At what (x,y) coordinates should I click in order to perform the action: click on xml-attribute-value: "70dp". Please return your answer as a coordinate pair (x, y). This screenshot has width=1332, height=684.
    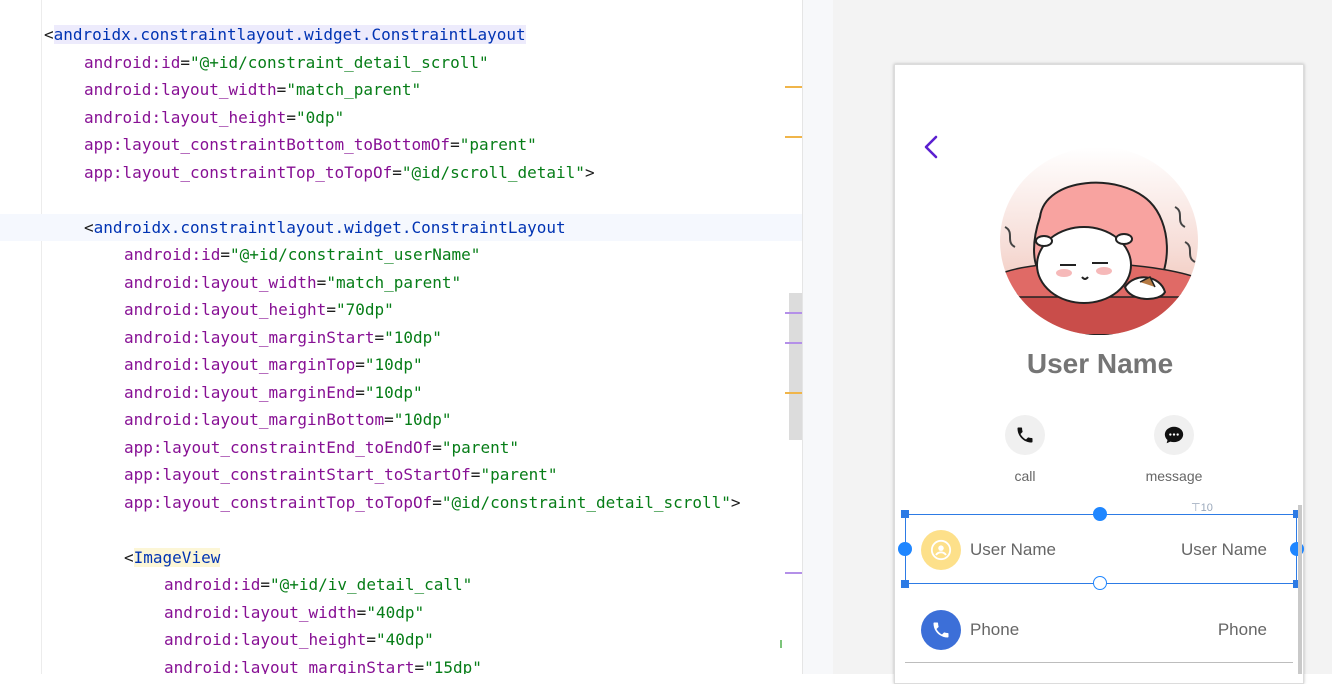
    Looking at the image, I should click on (364, 309).